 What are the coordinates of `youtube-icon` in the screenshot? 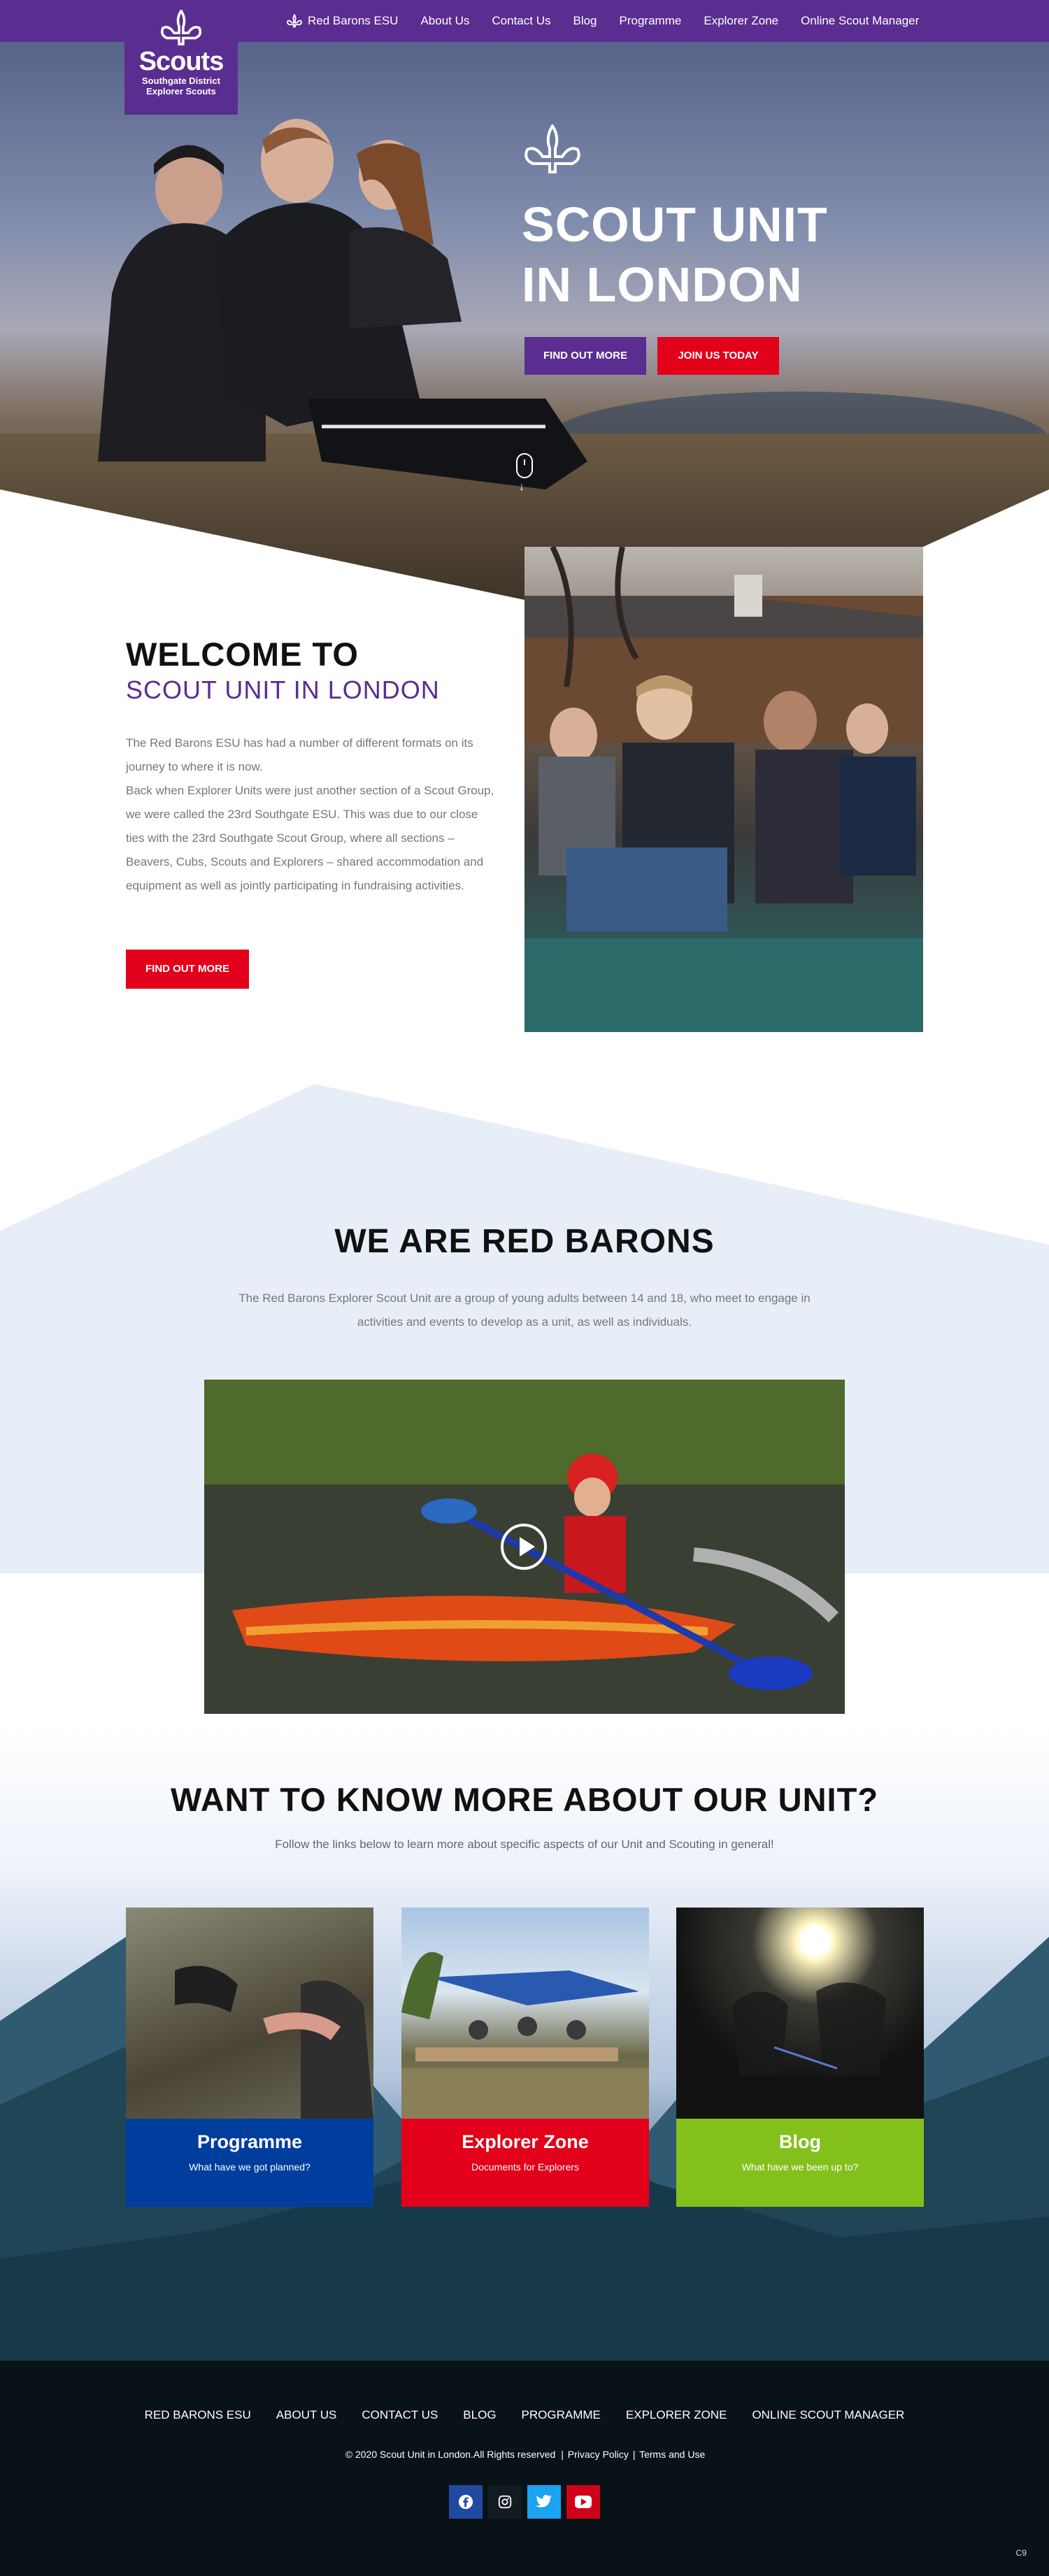 It's located at (583, 2502).